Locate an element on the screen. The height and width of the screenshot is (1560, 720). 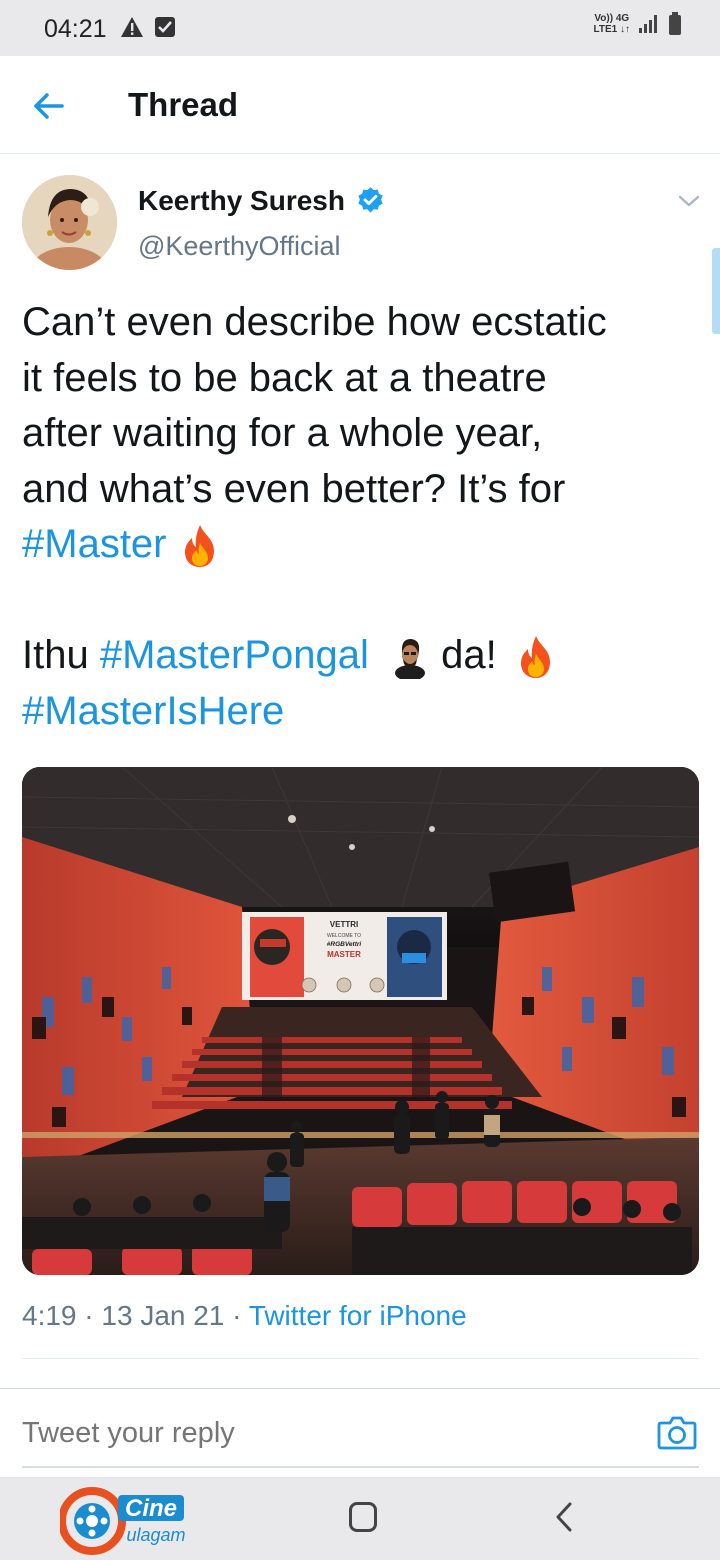
author-handle: @KeerthyOfficial is located at coordinates (239, 246).